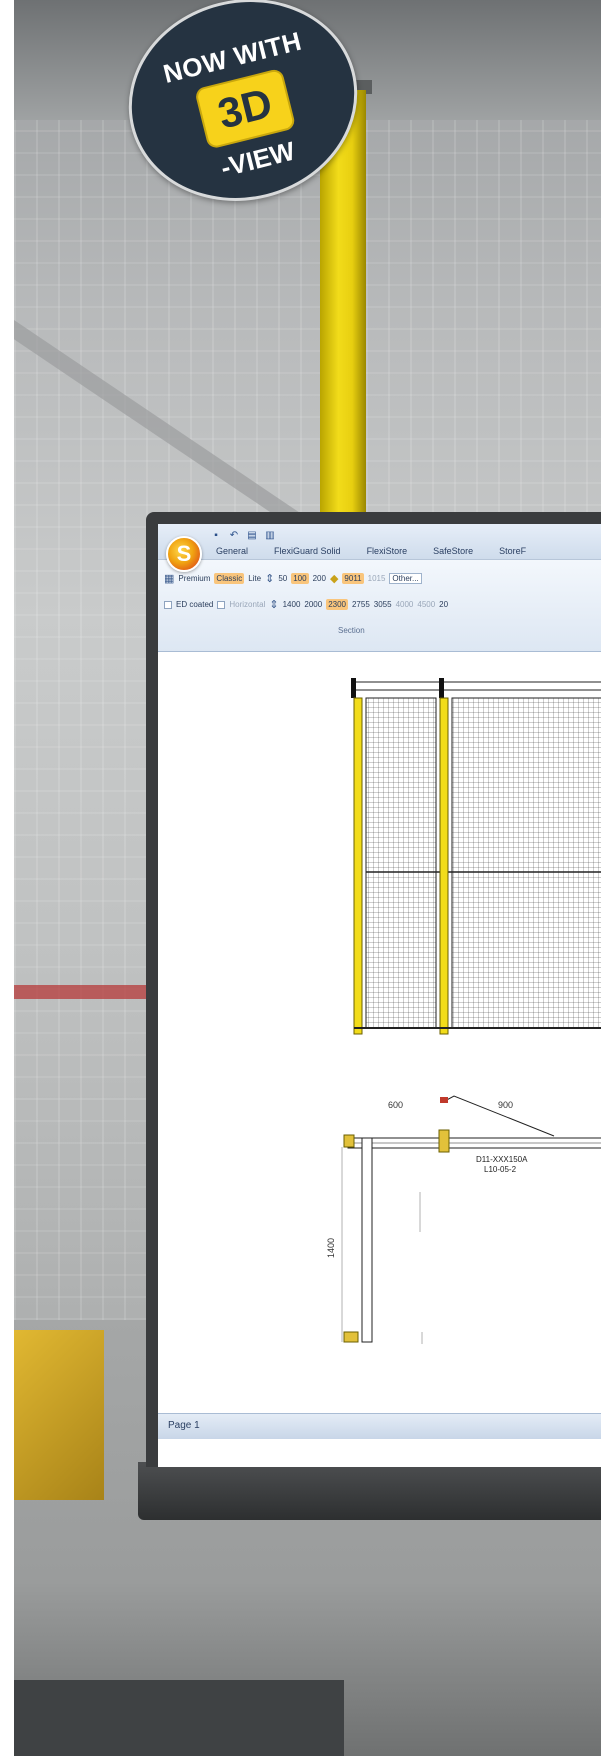 The image size is (601, 1756). I want to click on status-bar: Page 1, so click(379, 1426).